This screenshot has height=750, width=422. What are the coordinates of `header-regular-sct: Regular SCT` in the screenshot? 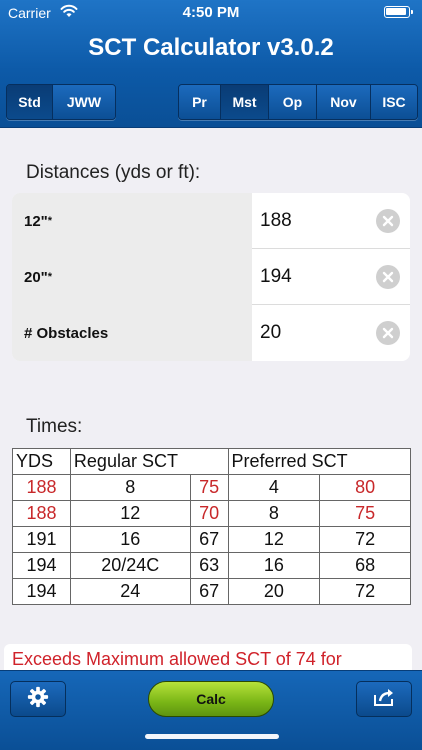 It's located at (149, 461).